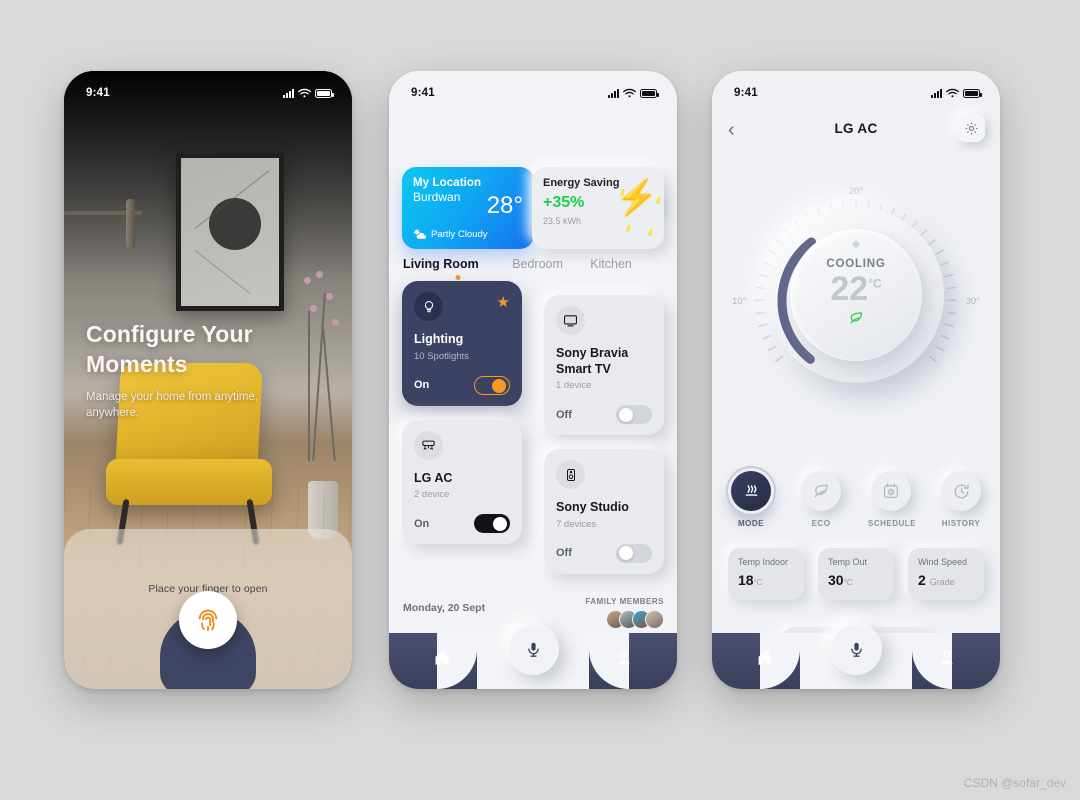 The width and height of the screenshot is (1080, 800). Describe the element at coordinates (592, 507) in the screenshot. I see `device-name: Sony Studio` at that location.